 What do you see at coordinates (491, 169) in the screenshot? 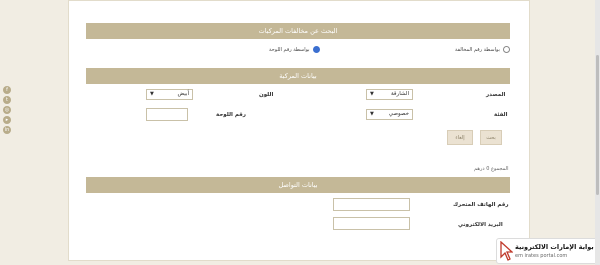
I see `total-amount: المجموع 0 درهم` at bounding box center [491, 169].